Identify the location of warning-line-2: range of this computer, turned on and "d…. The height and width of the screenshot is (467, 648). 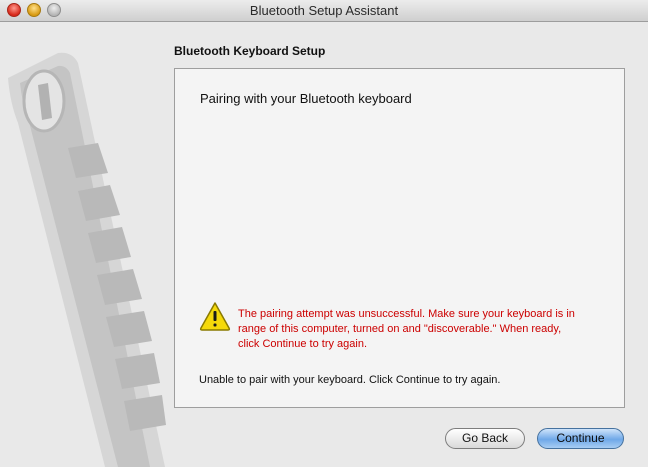
(400, 329).